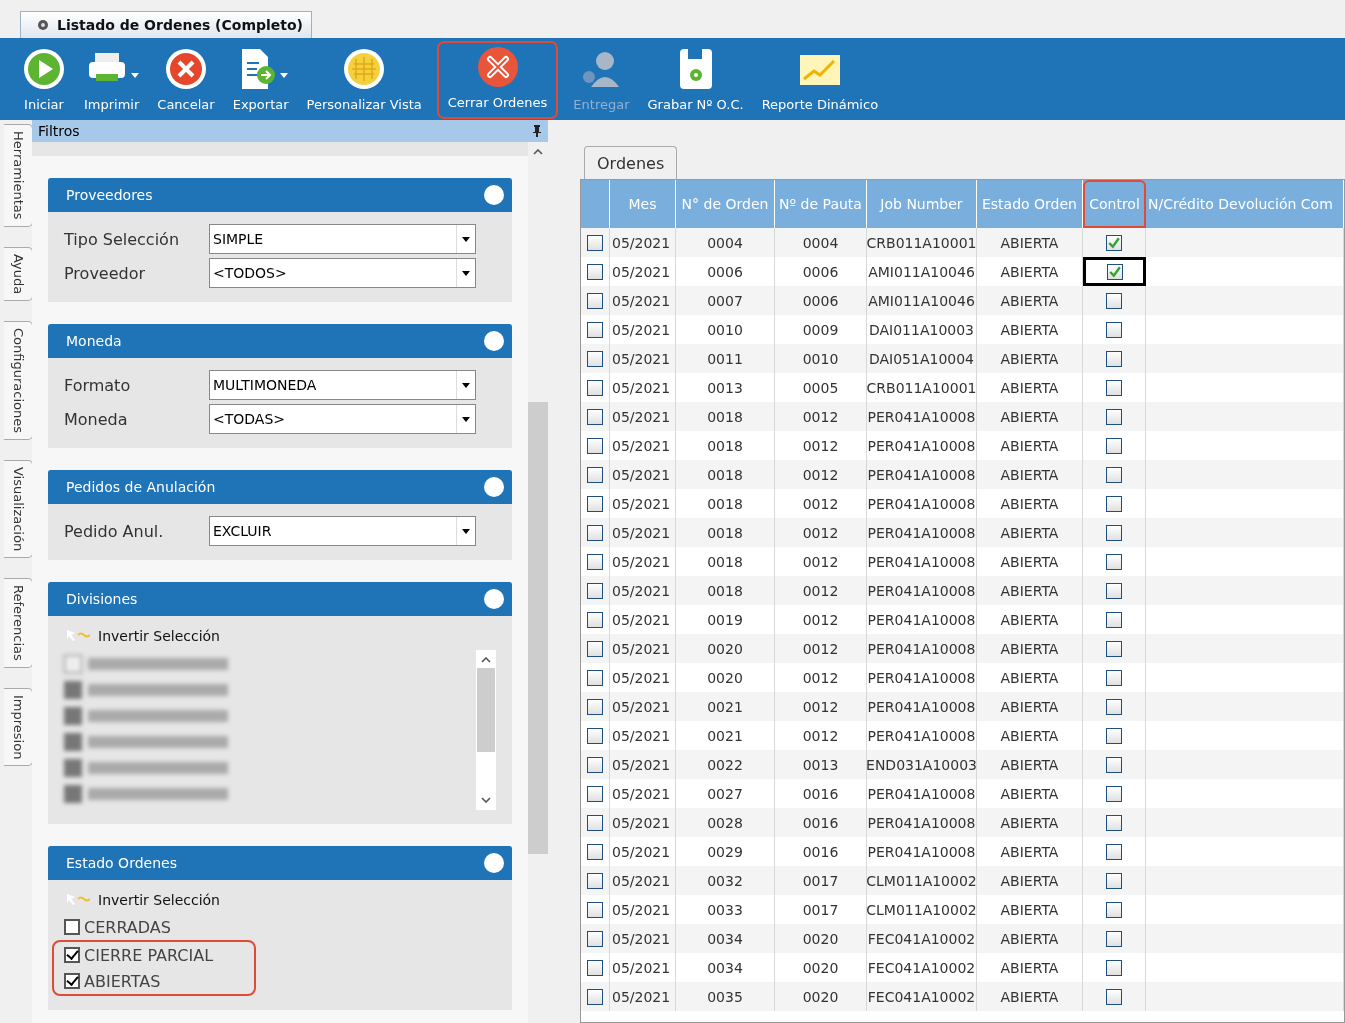 The width and height of the screenshot is (1345, 1023). What do you see at coordinates (364, 80) in the screenshot?
I see `toolbar-button: Personalizar Vista` at bounding box center [364, 80].